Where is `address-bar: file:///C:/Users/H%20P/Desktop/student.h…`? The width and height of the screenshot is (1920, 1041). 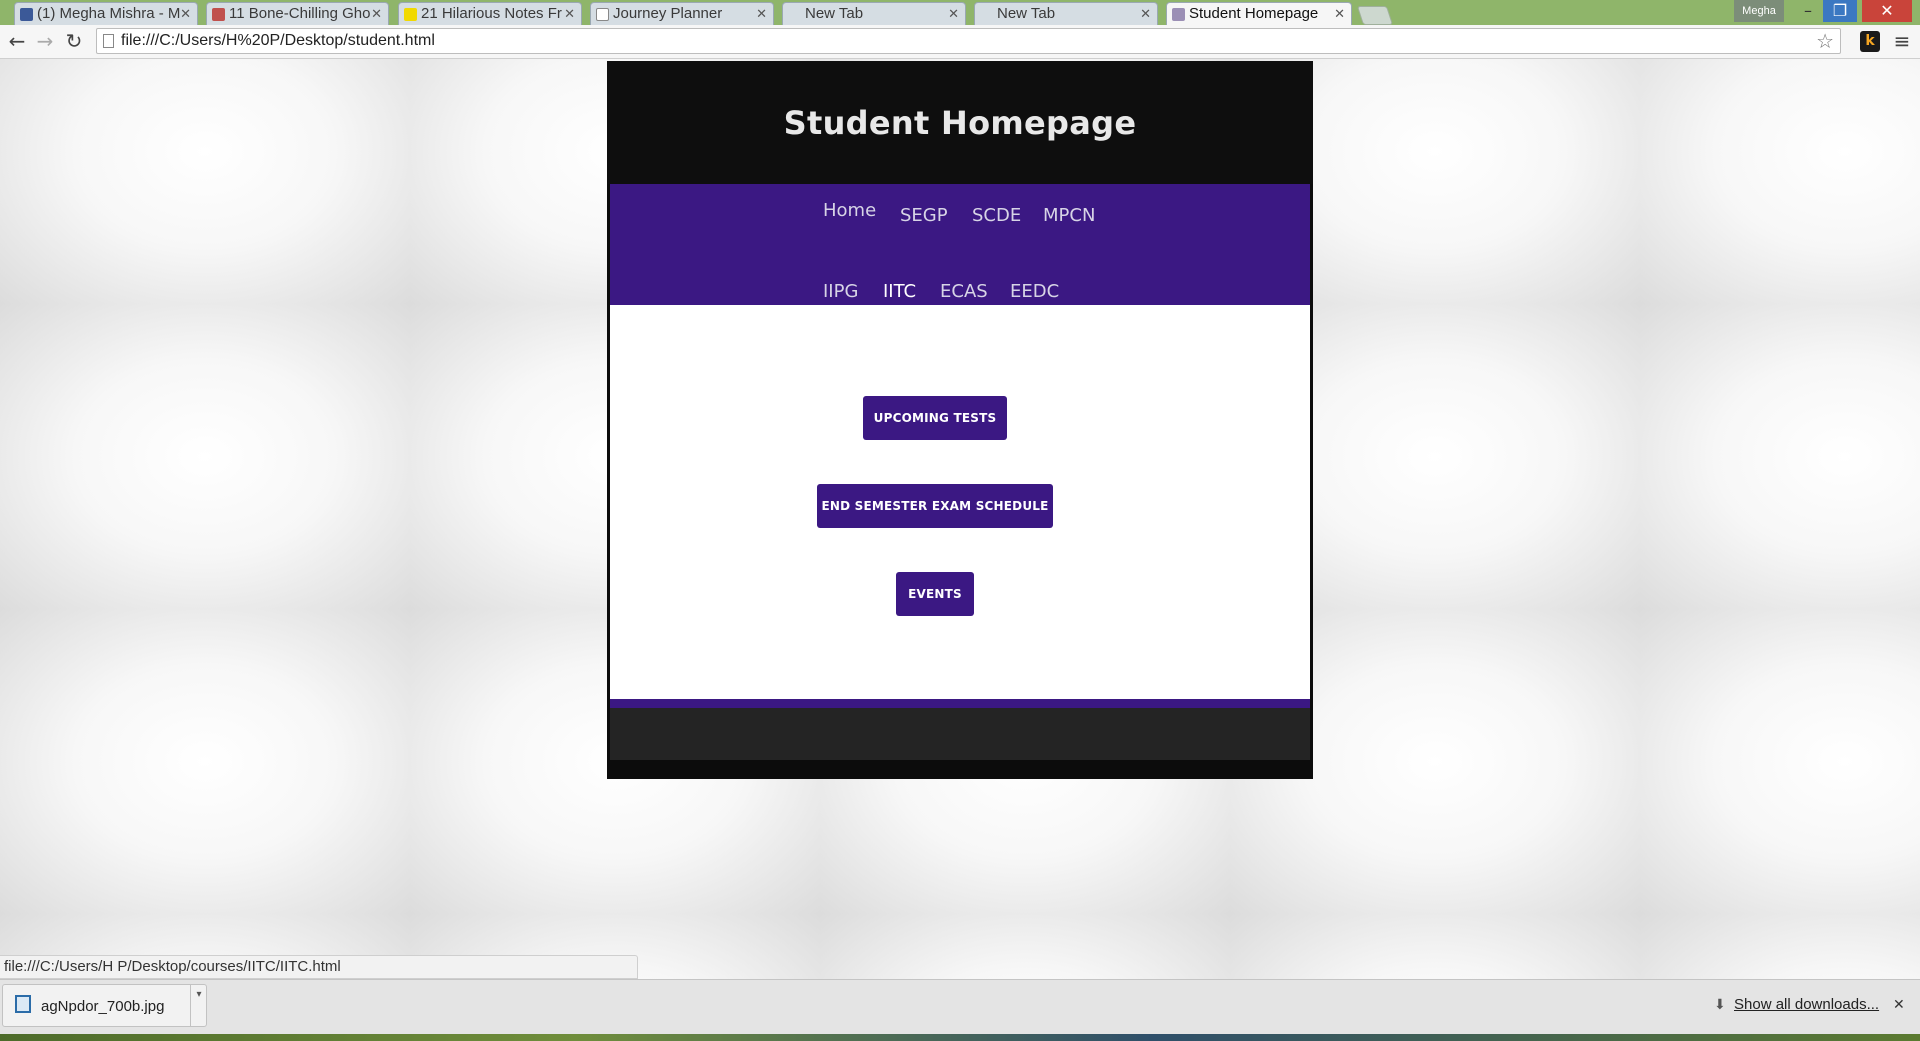 address-bar: file:///C:/Users/H%20P/Desktop/student.h… is located at coordinates (968, 41).